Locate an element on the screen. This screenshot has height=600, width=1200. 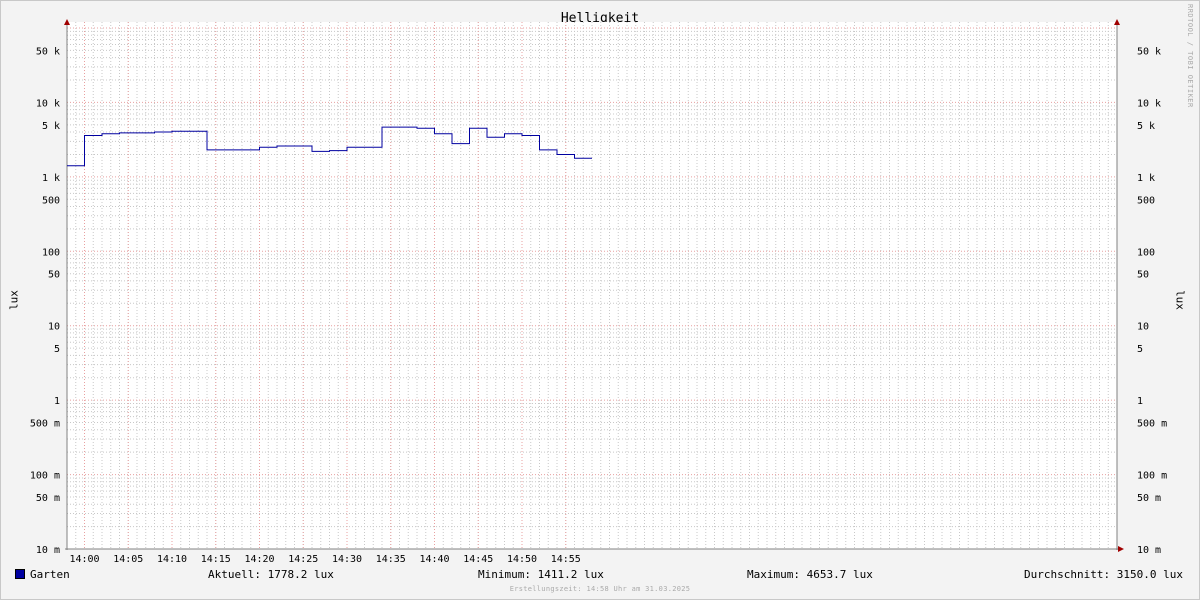
y-tick-label-right: 100 is located at coordinates (1146, 252).